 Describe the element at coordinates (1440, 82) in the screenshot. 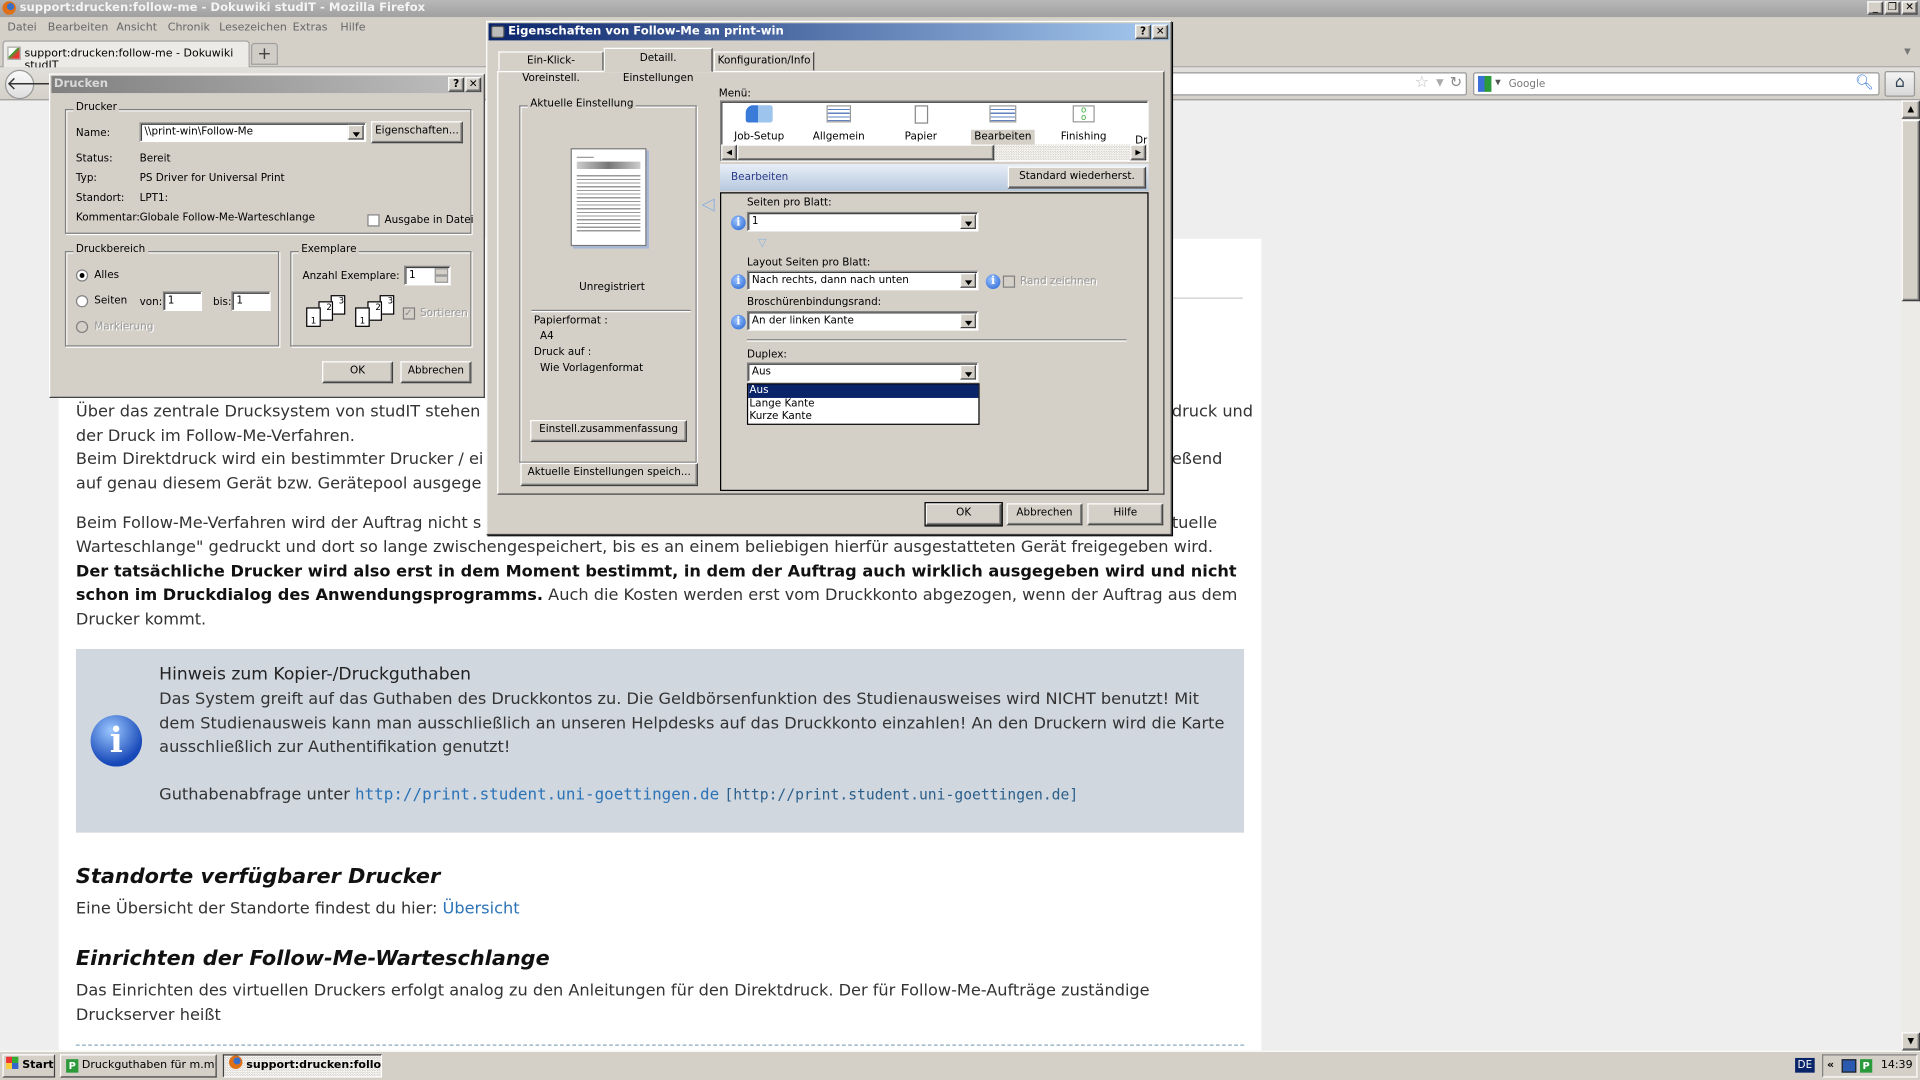

I see `history-dropdown-icon: ▼` at that location.